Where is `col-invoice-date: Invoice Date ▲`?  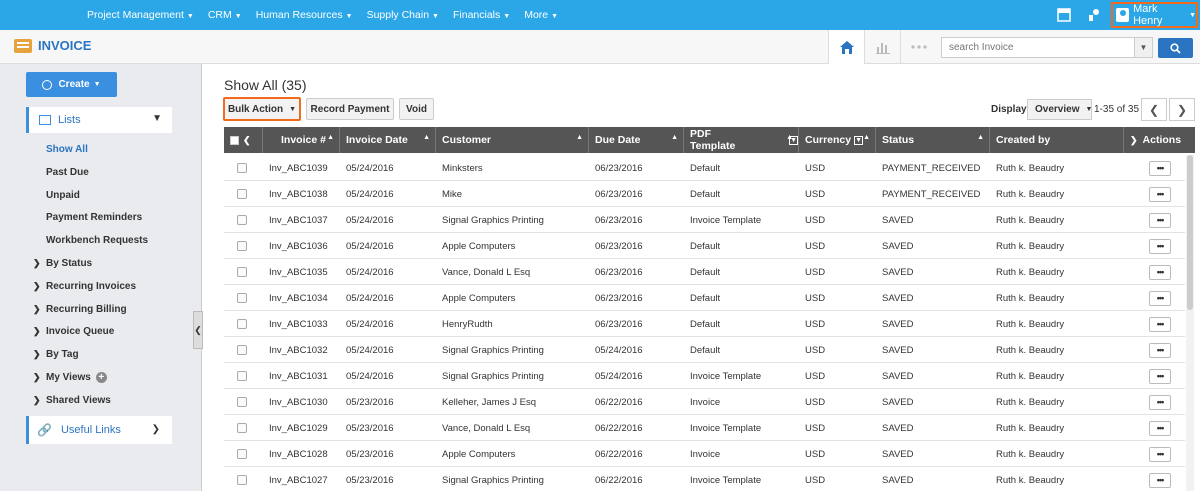 col-invoice-date: Invoice Date ▲ is located at coordinates (388, 140).